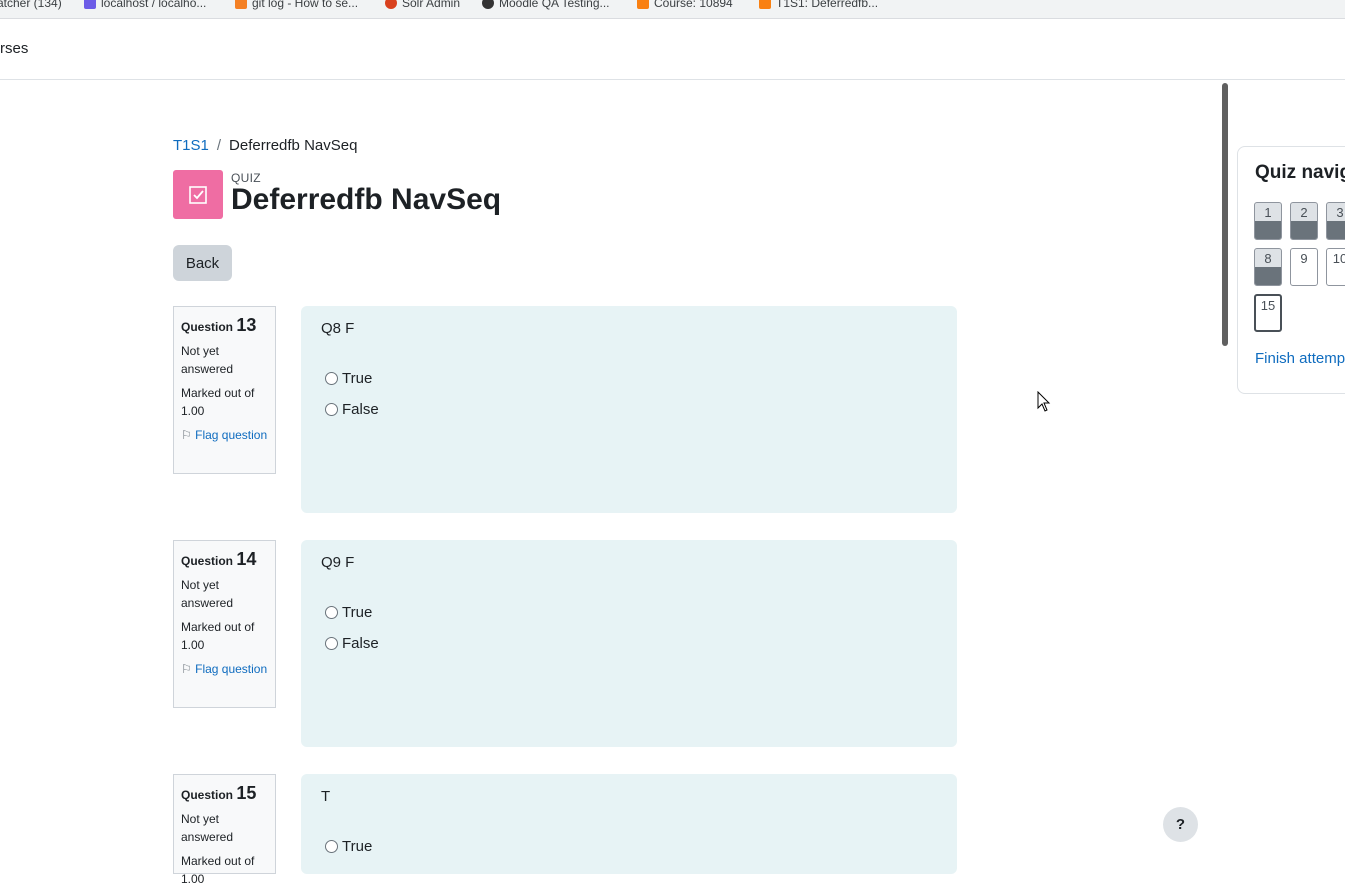  What do you see at coordinates (693, 5) in the screenshot?
I see `bookmark-label: Course: 10894` at bounding box center [693, 5].